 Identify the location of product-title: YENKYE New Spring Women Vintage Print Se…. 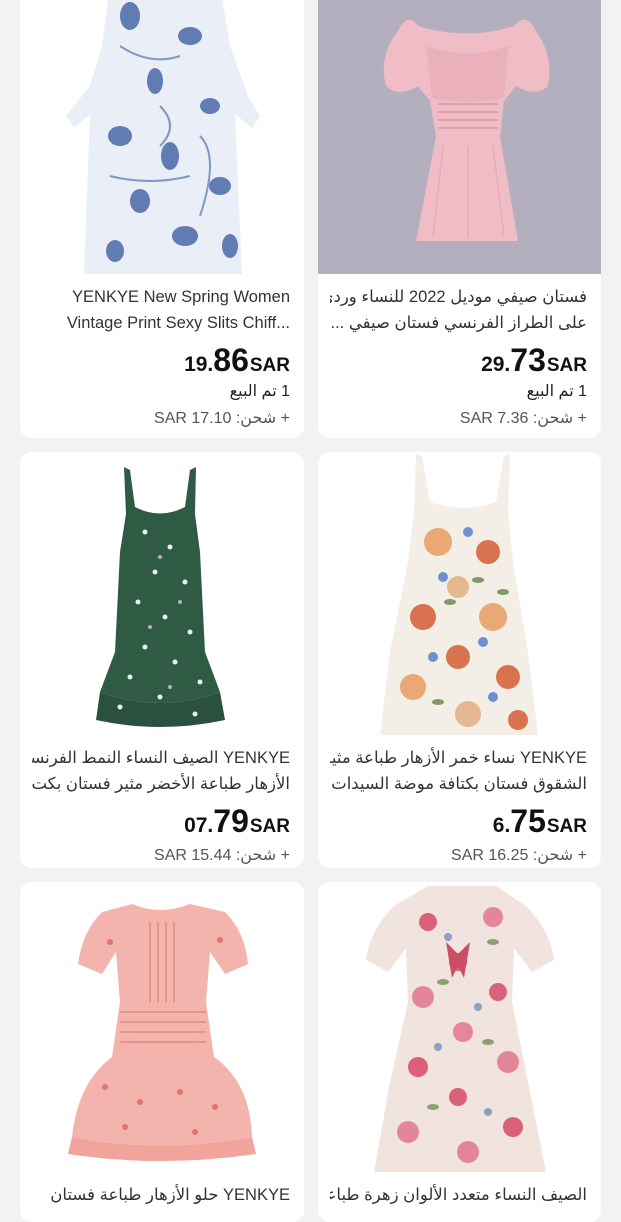
(161, 310).